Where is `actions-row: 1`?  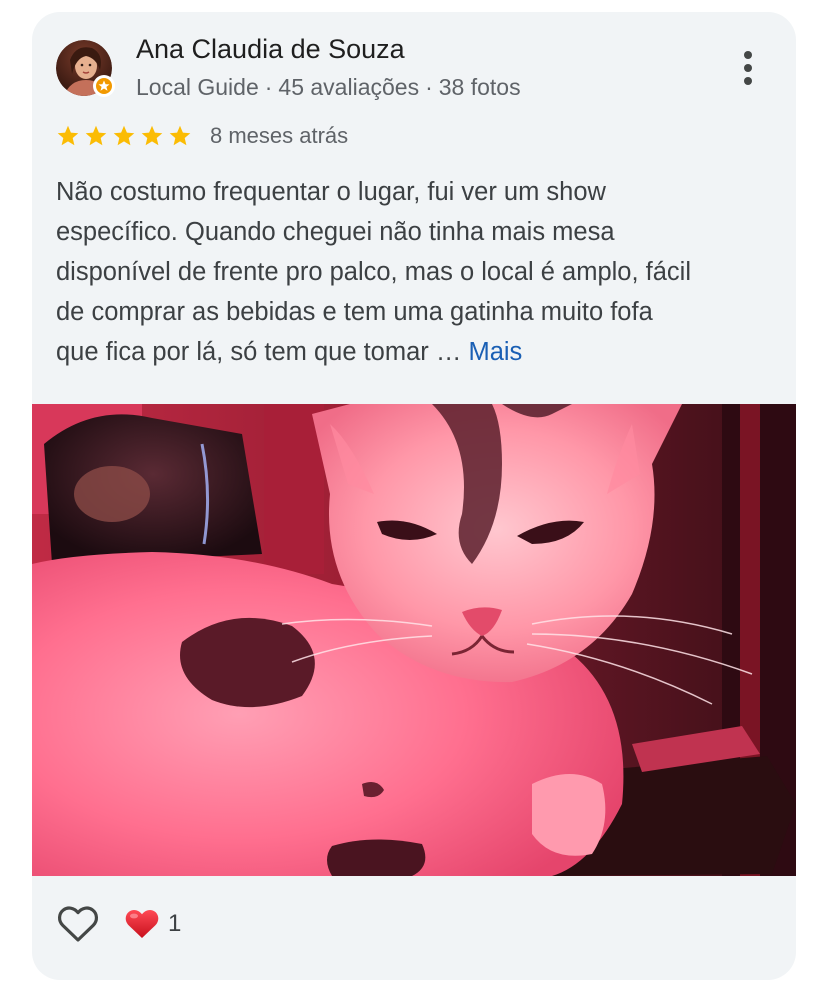 actions-row: 1 is located at coordinates (118, 924).